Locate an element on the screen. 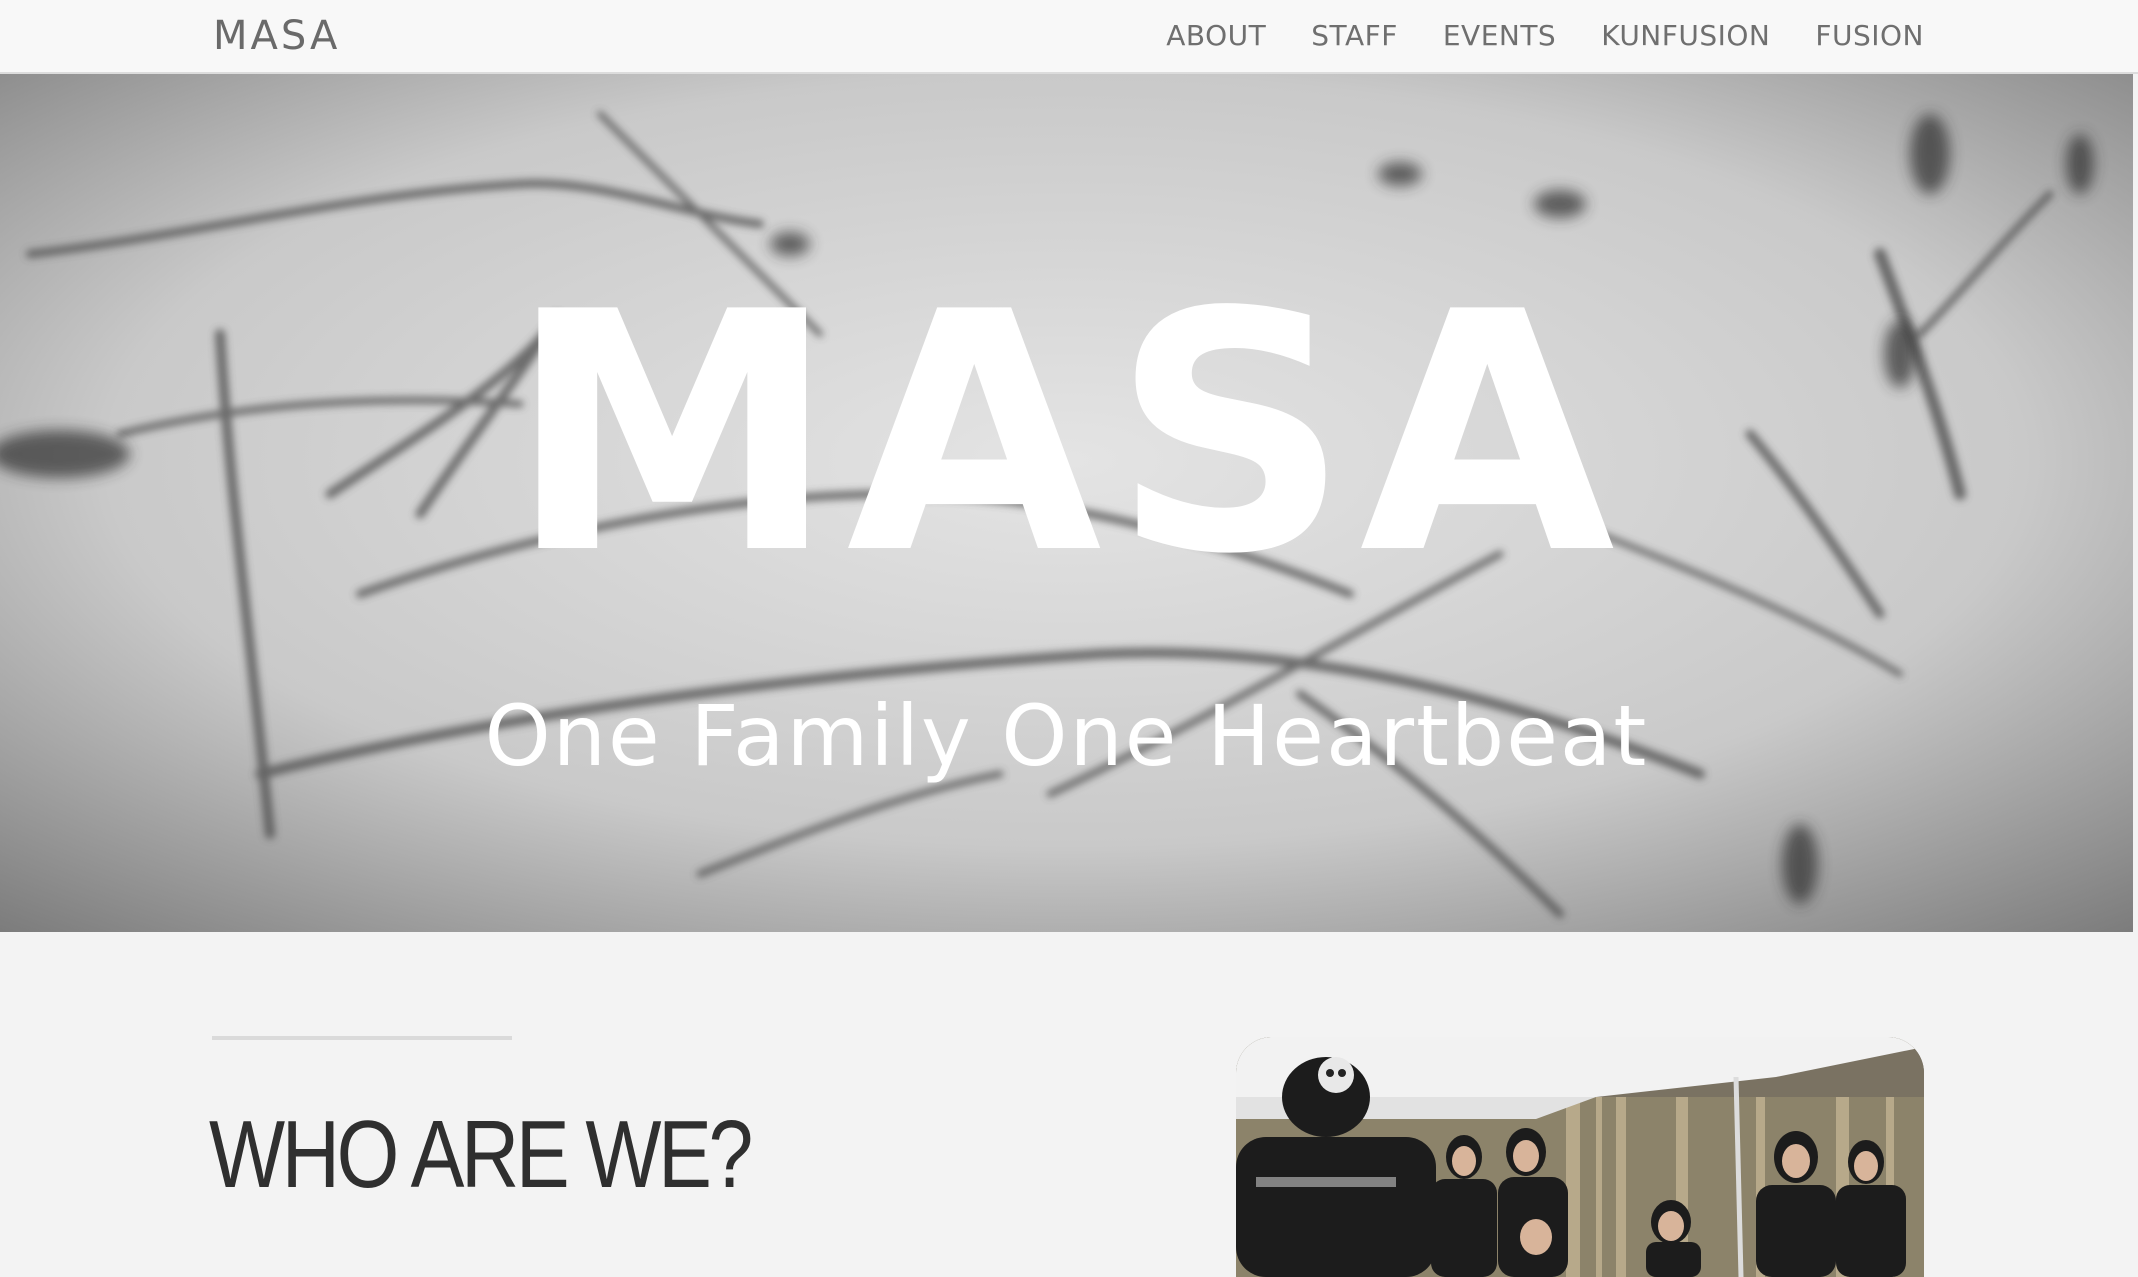  section-divider is located at coordinates (362, 1038).